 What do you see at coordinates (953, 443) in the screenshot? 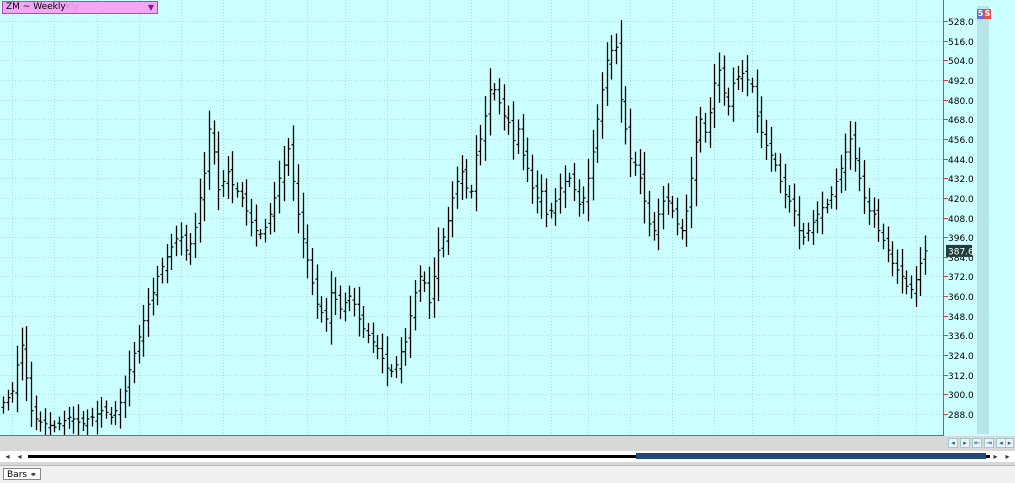
I see `nav-prev-icon: ◂` at bounding box center [953, 443].